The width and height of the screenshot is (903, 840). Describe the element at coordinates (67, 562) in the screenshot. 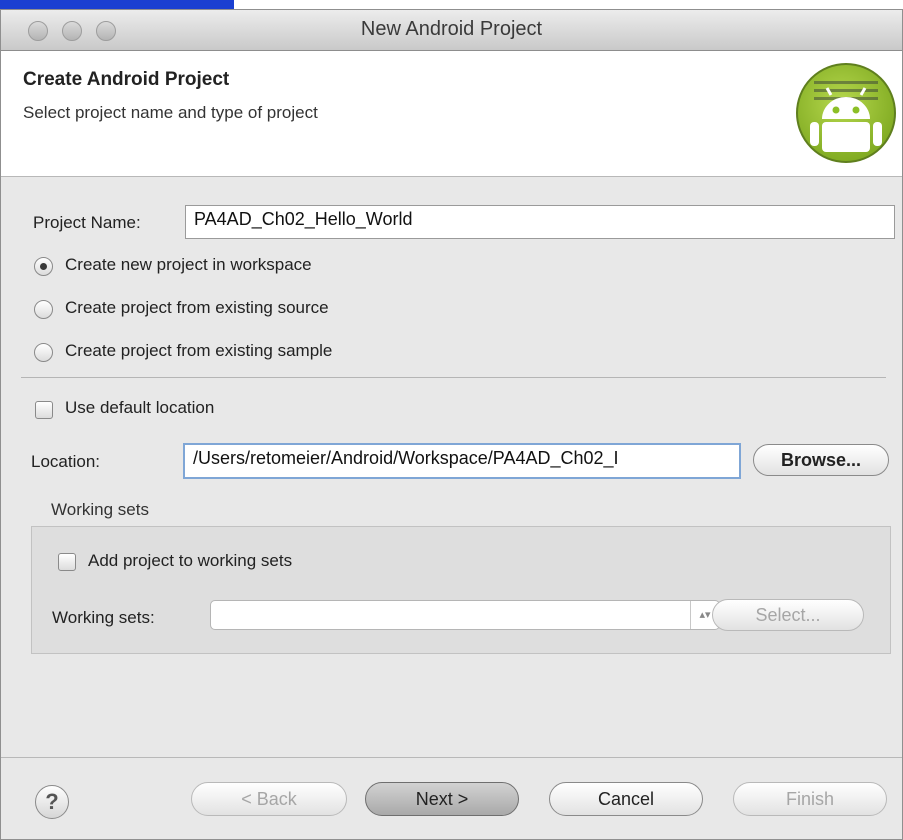

I see `add-to-working-sets-checkbox` at that location.